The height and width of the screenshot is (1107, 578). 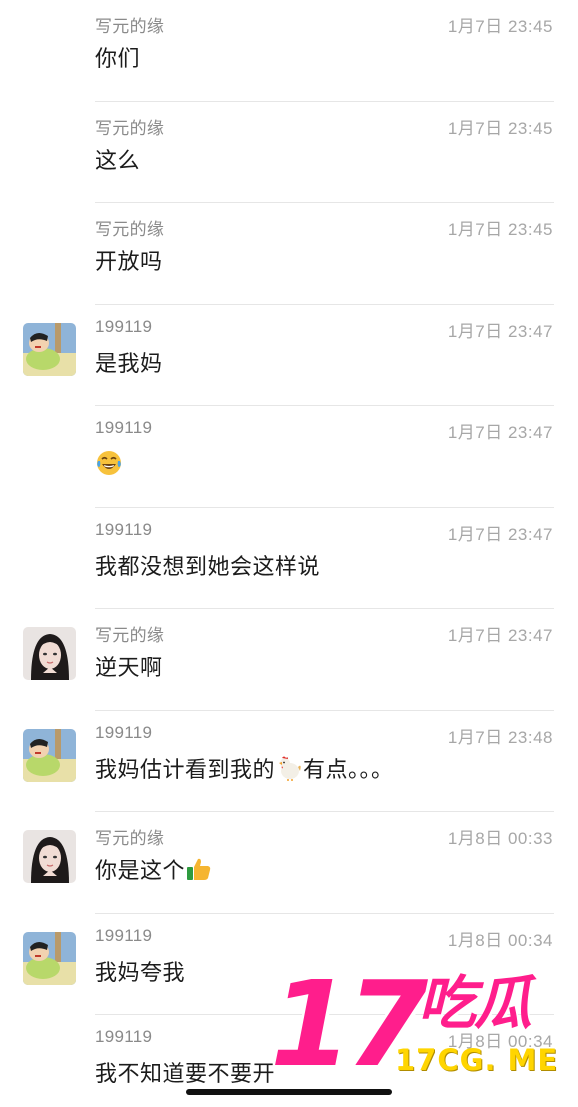 I want to click on watermark-chinese: 吃瓜, so click(x=475, y=1003).